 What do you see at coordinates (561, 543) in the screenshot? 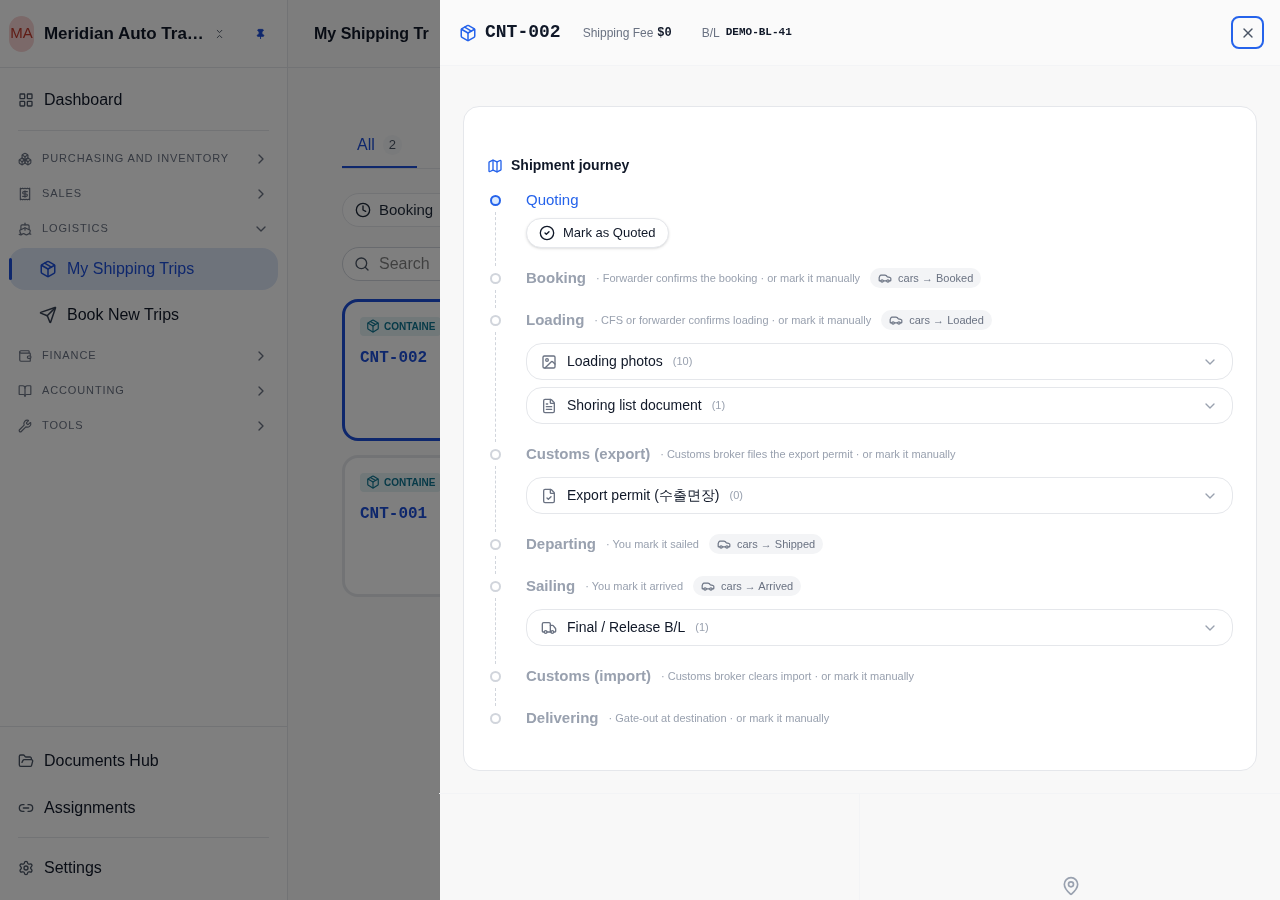
I see `step-name: Departing` at bounding box center [561, 543].